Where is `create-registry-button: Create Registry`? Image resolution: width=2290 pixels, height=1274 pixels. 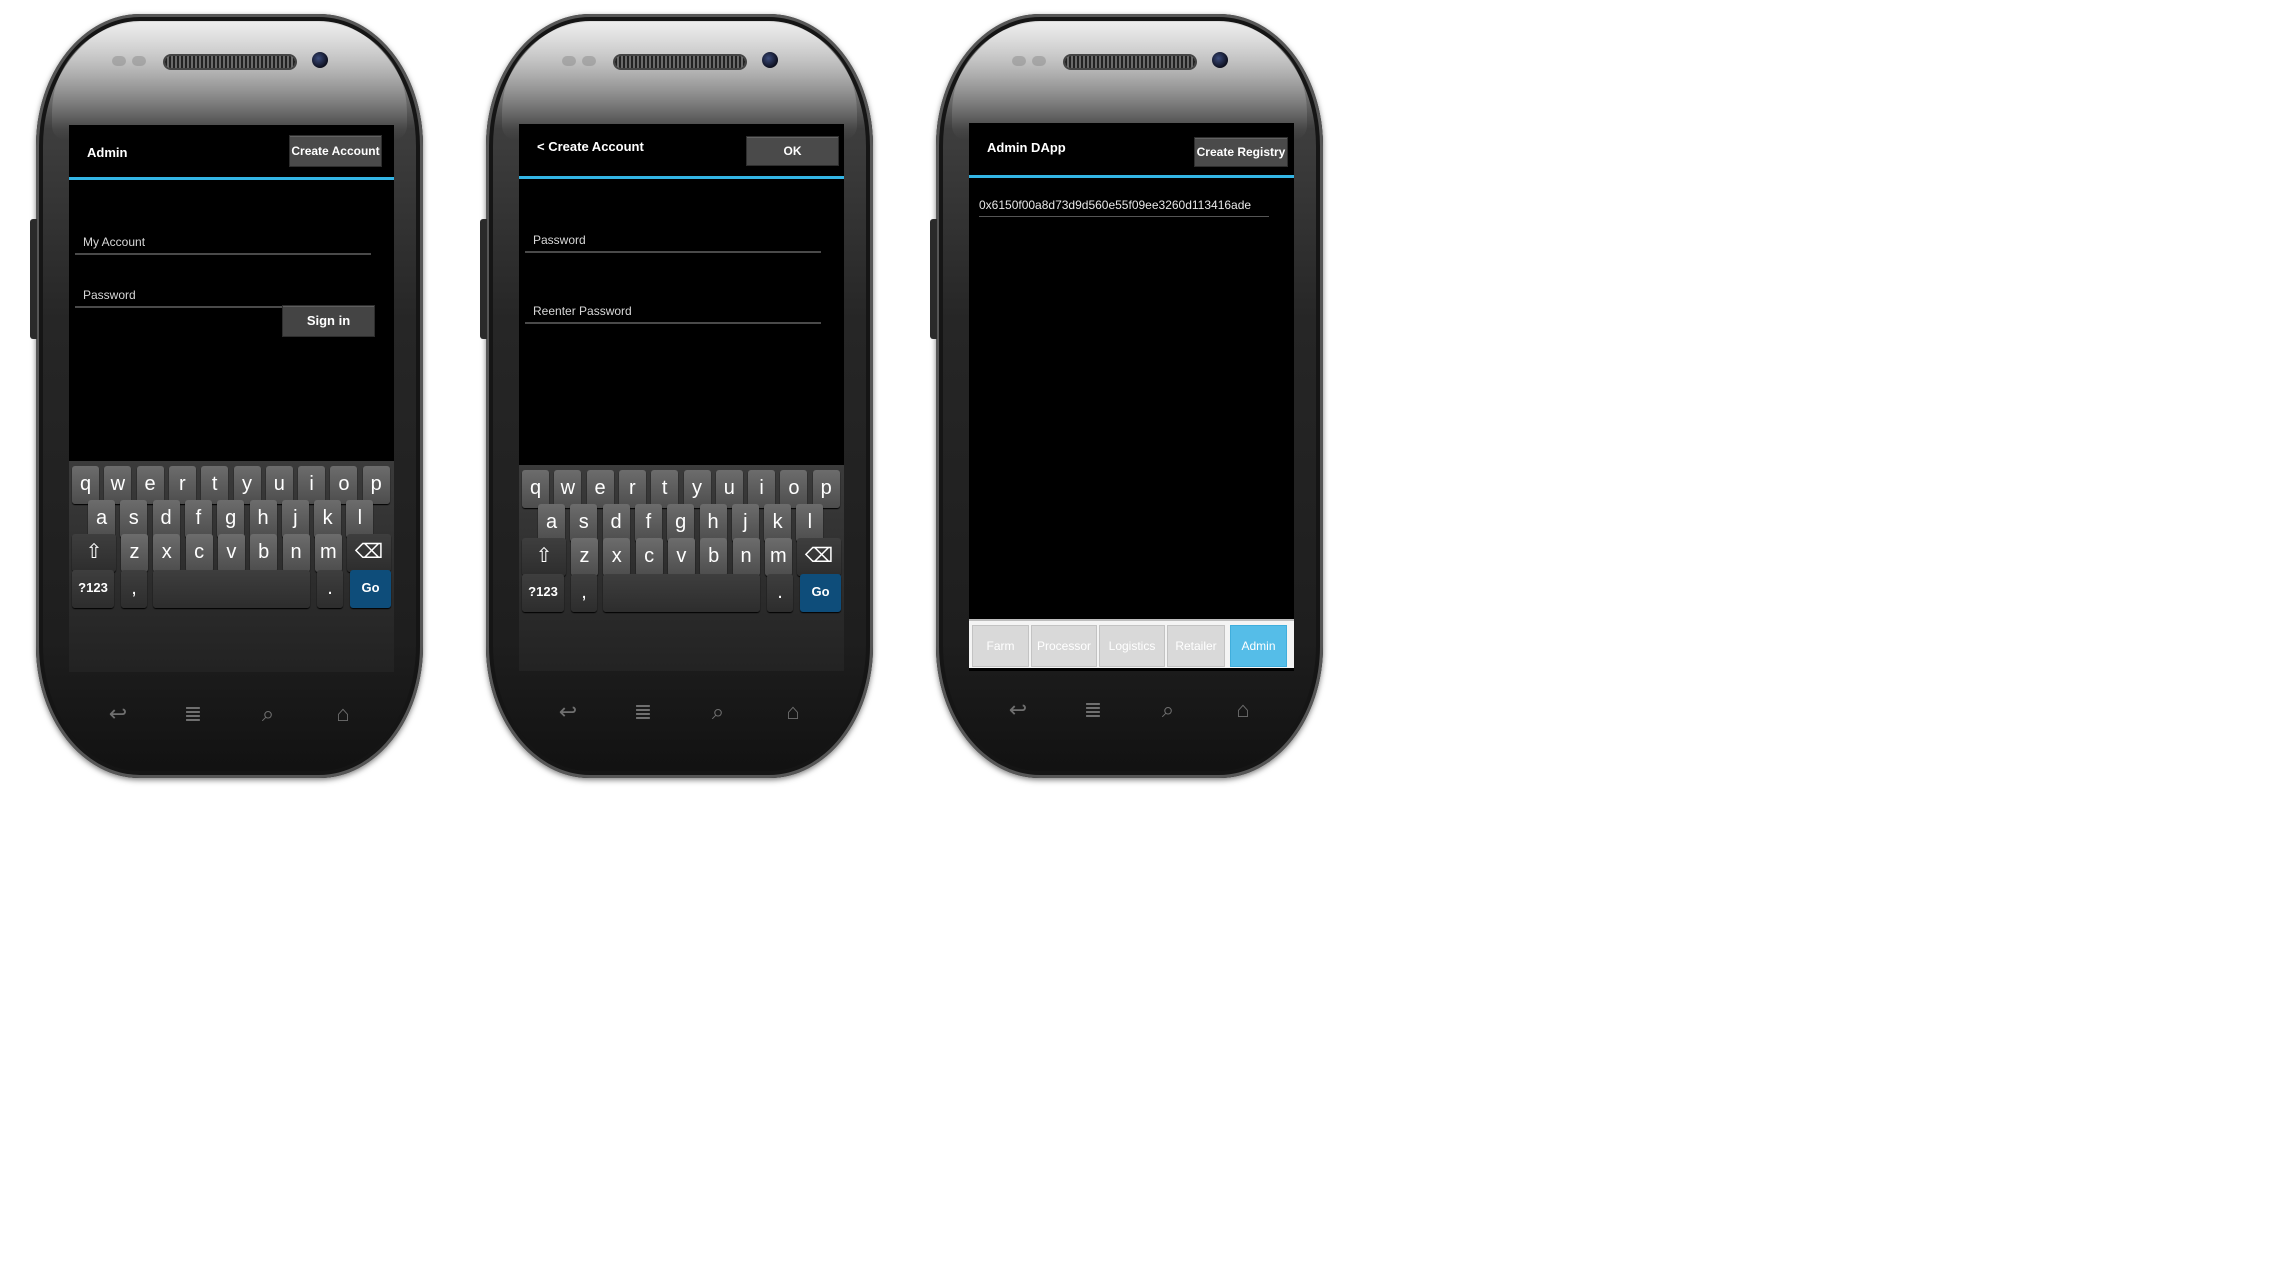 create-registry-button: Create Registry is located at coordinates (1241, 152).